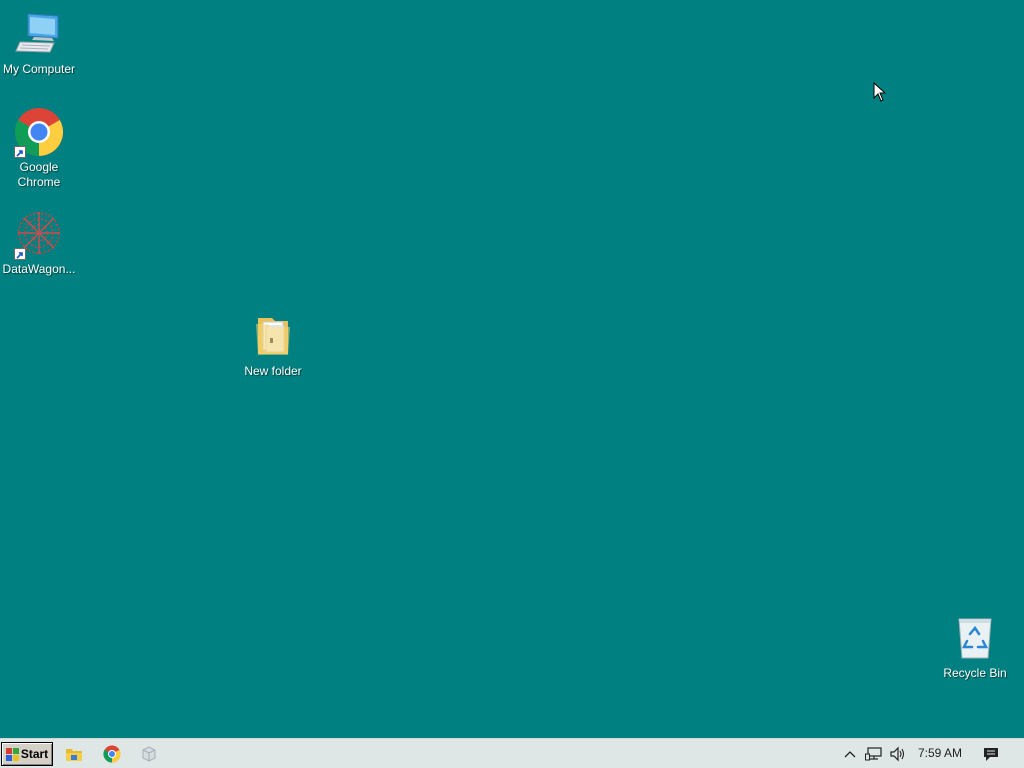 The height and width of the screenshot is (768, 1024). Describe the element at coordinates (34, 754) in the screenshot. I see `start-label: Start` at that location.